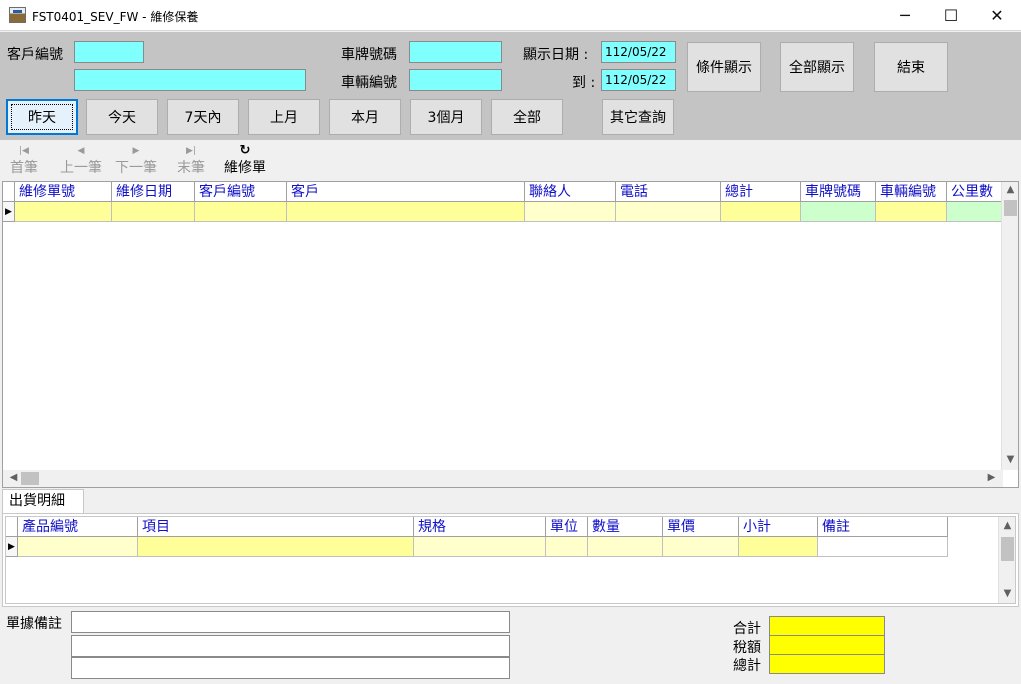 This screenshot has height=684, width=1021. What do you see at coordinates (761, 192) in the screenshot?
I see `col-header-total: 總計` at bounding box center [761, 192].